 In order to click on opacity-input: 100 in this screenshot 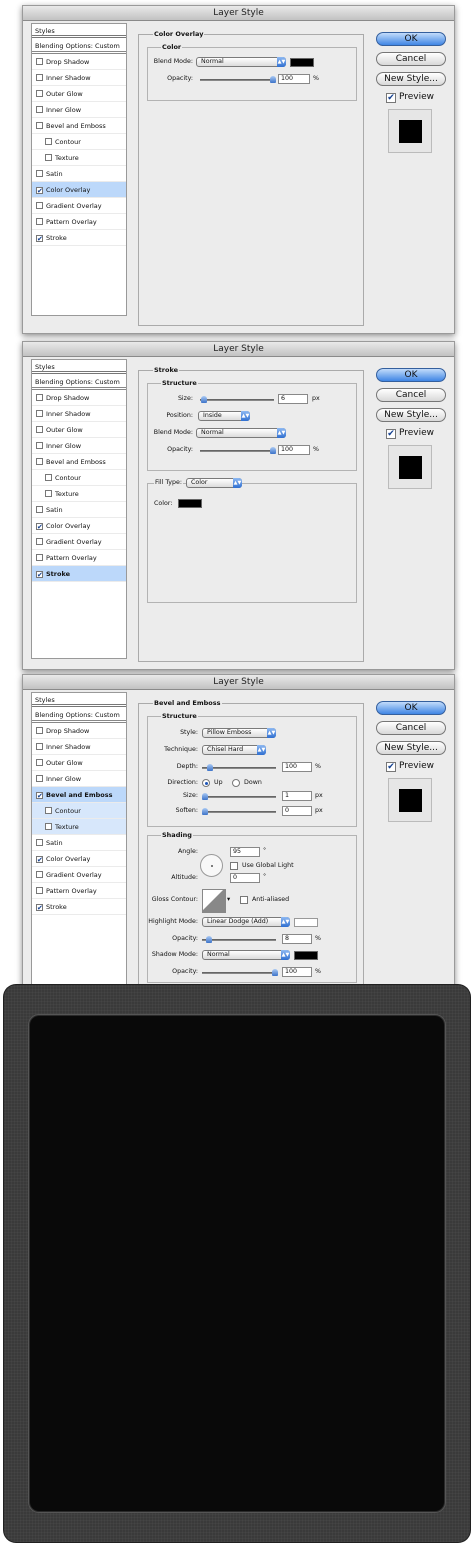, I will do `click(294, 79)`.